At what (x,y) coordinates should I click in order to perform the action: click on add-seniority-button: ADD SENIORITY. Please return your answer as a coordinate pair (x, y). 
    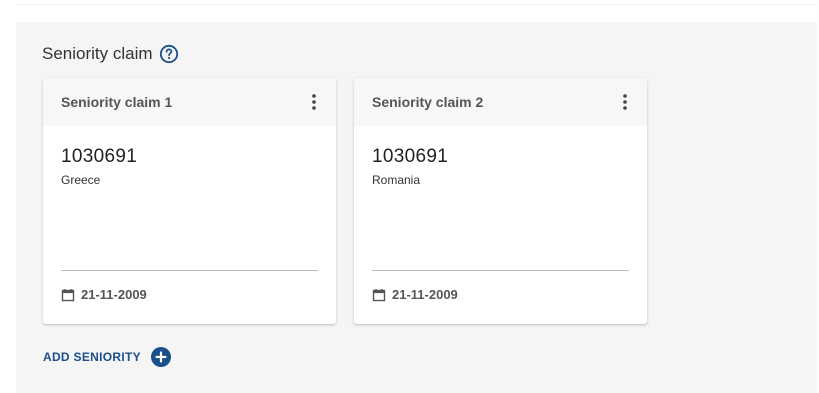
    Looking at the image, I should click on (107, 357).